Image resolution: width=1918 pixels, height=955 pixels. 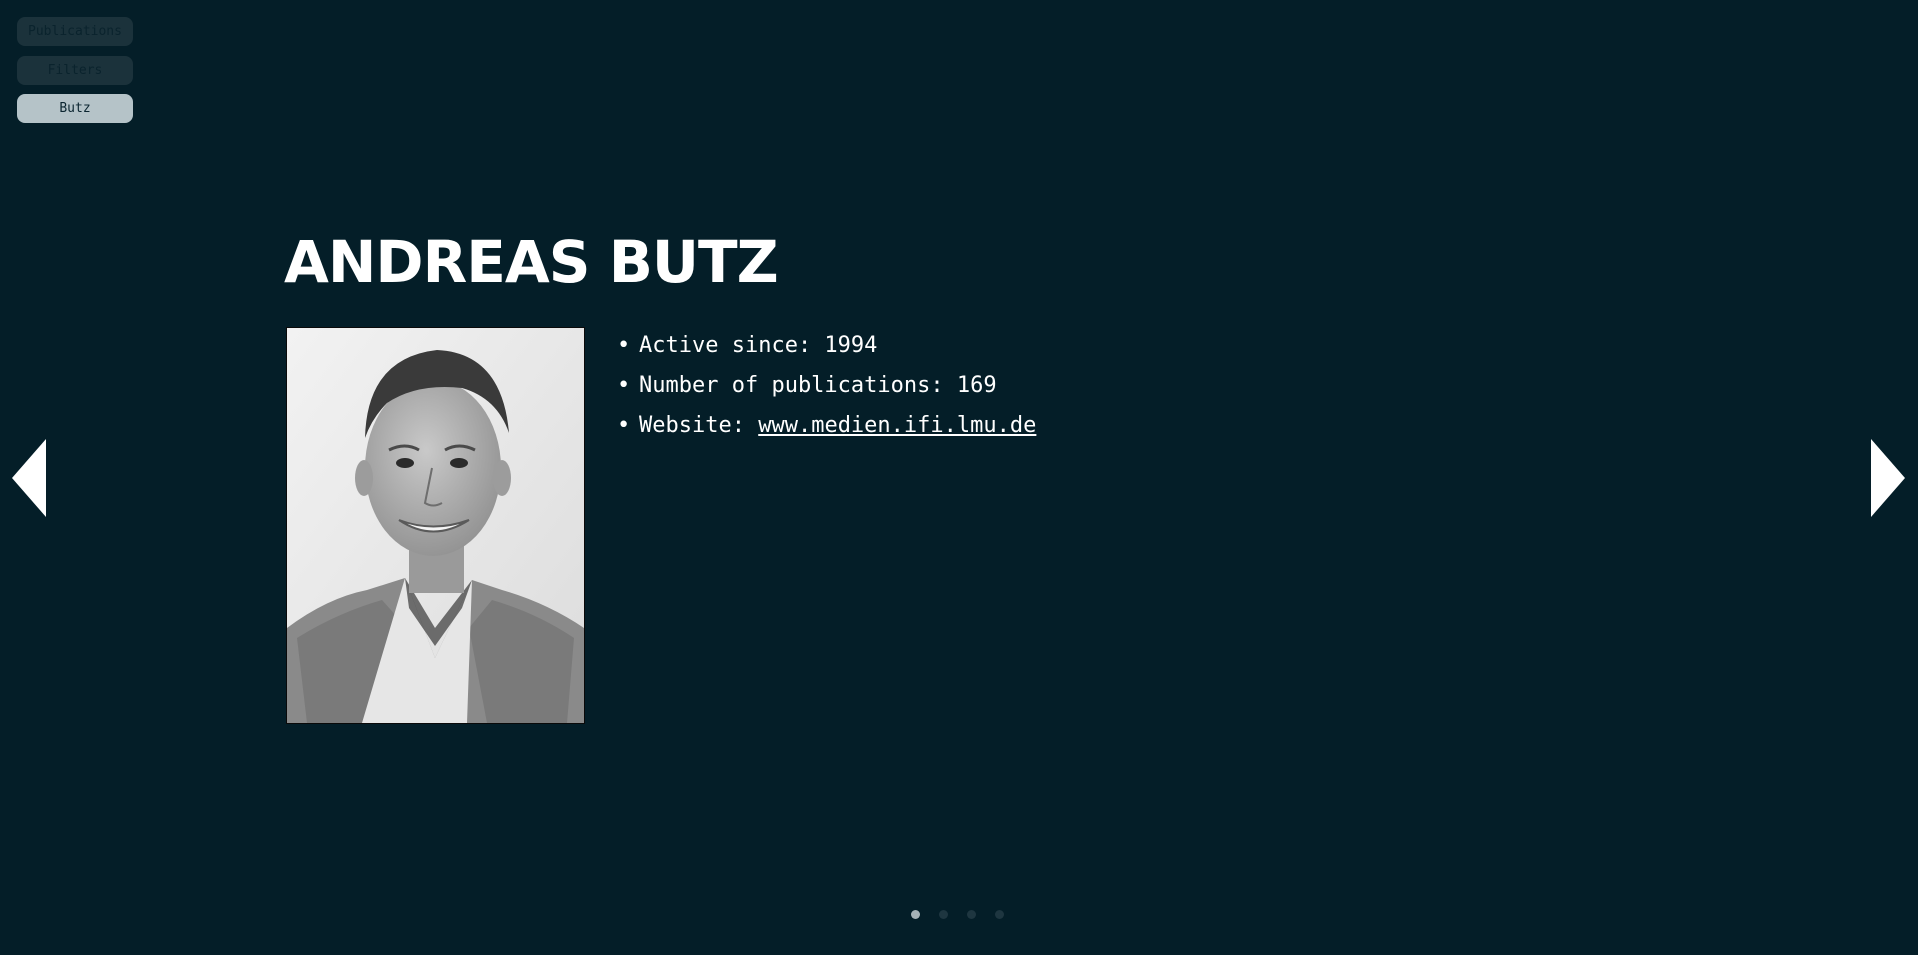 I want to click on list-item: • Number of publications: 169, so click(x=826, y=388).